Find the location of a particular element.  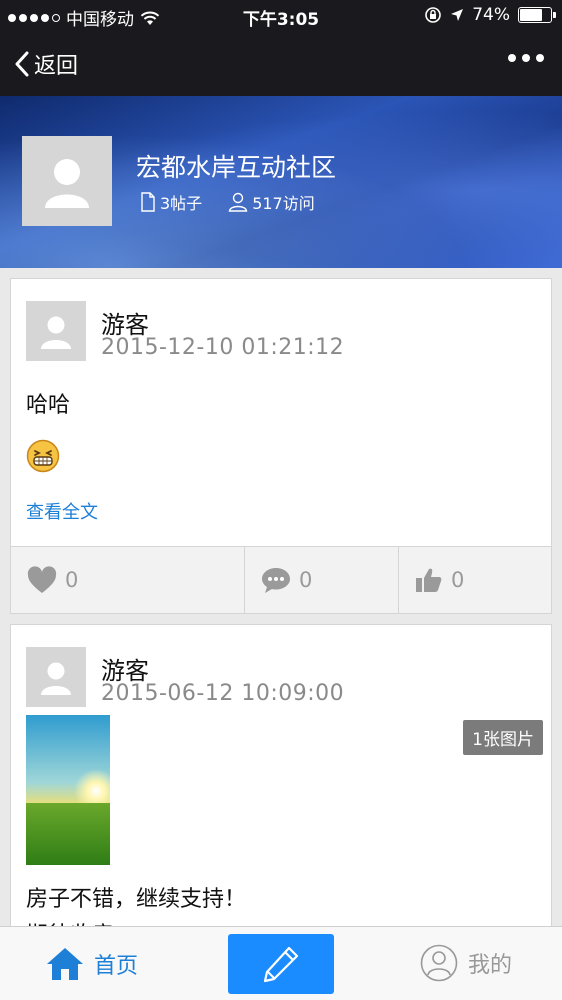

post-text: 房子不错，继续支持！ is located at coordinates (136, 899).